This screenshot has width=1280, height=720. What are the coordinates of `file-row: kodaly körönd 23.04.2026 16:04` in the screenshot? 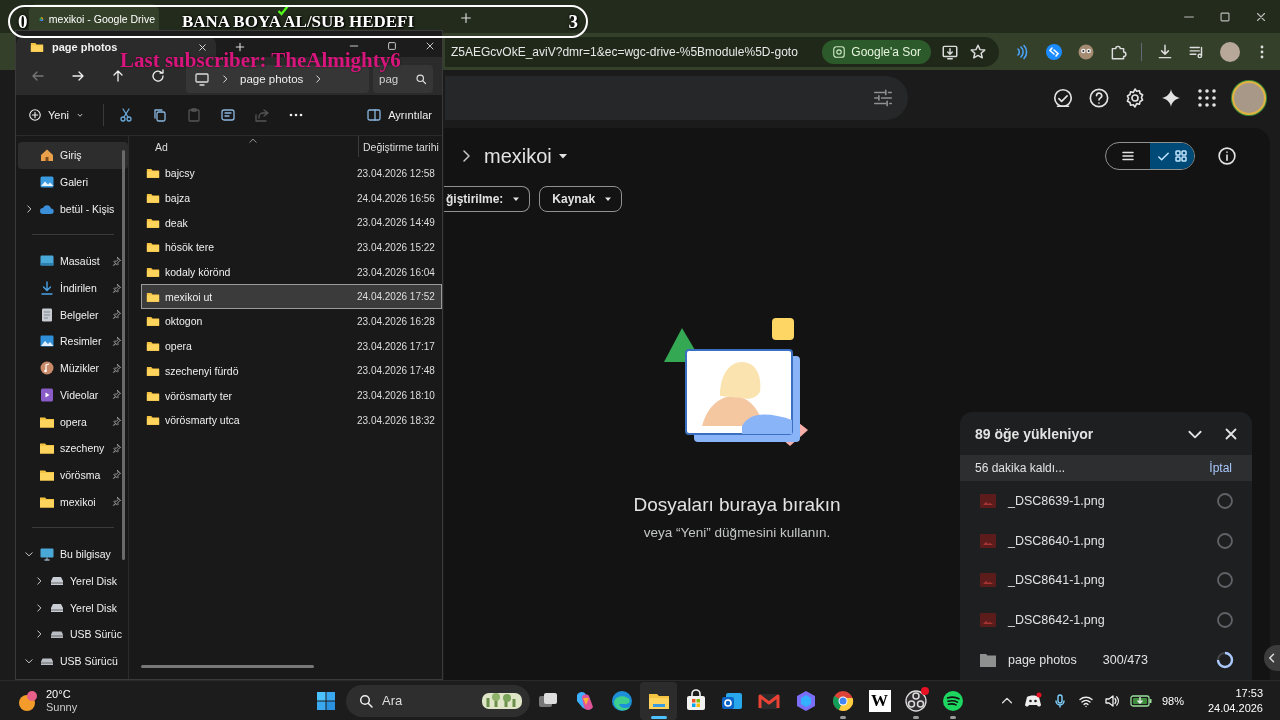 It's located at (291, 272).